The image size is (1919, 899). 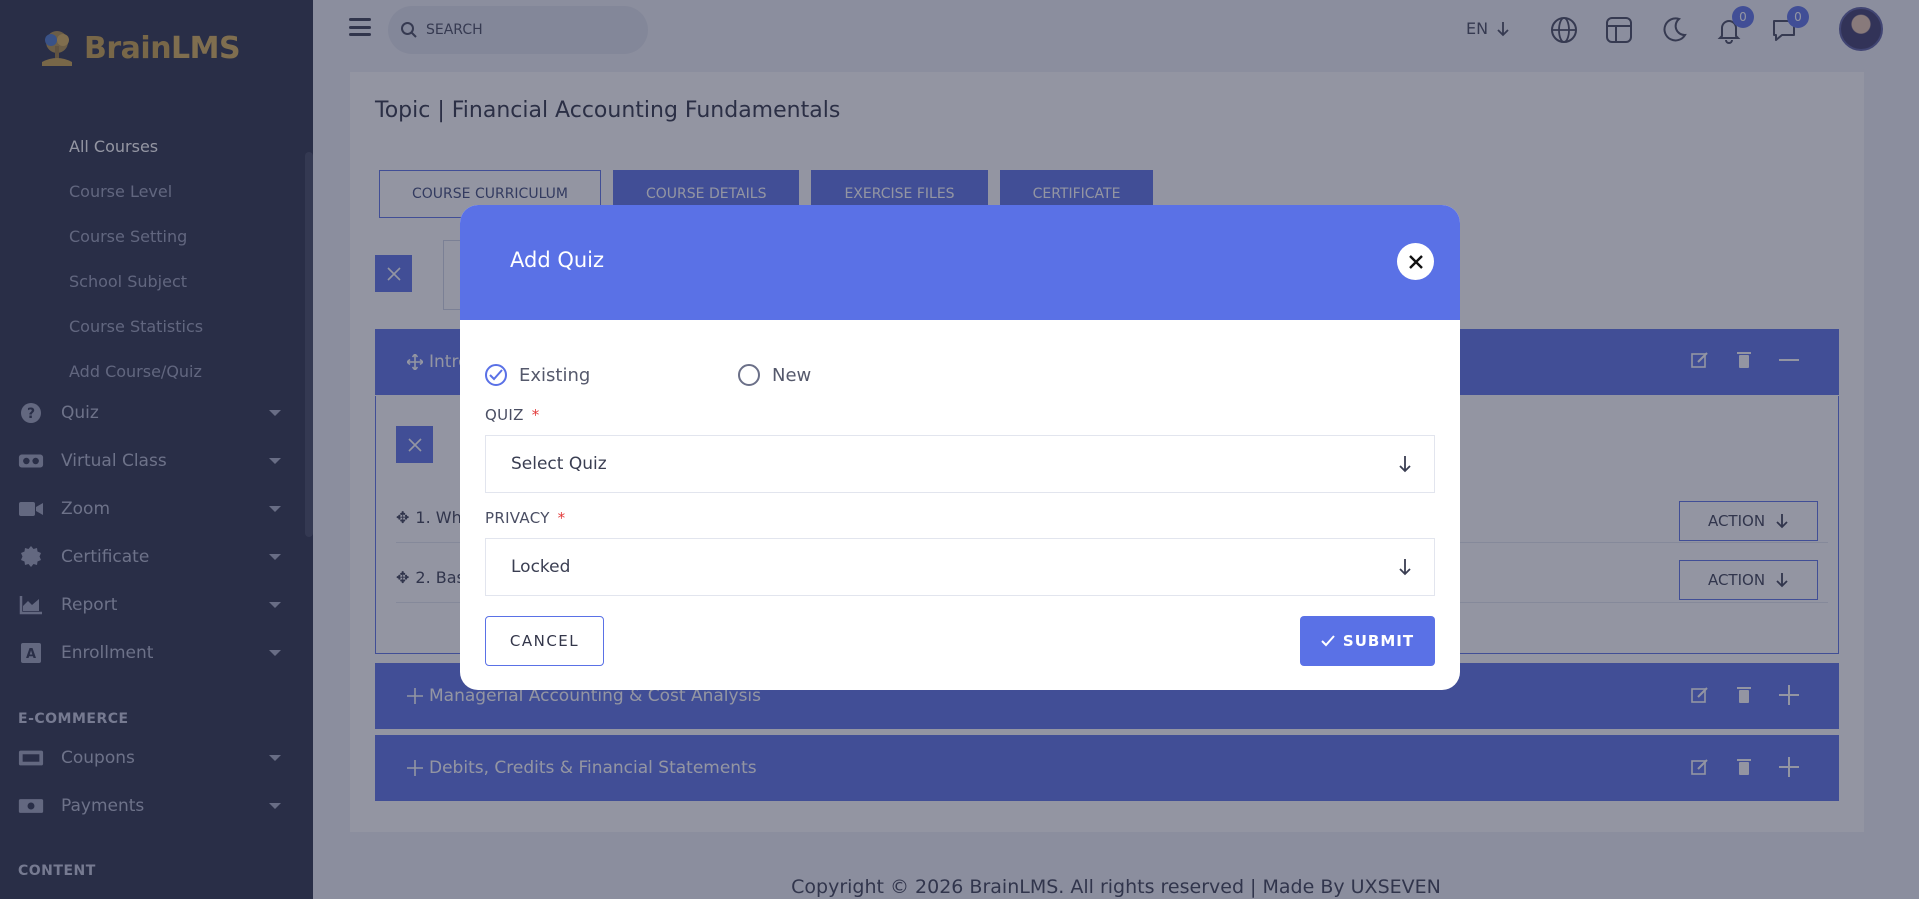 I want to click on quiz-source-radio-group: Existing New, so click(x=648, y=375).